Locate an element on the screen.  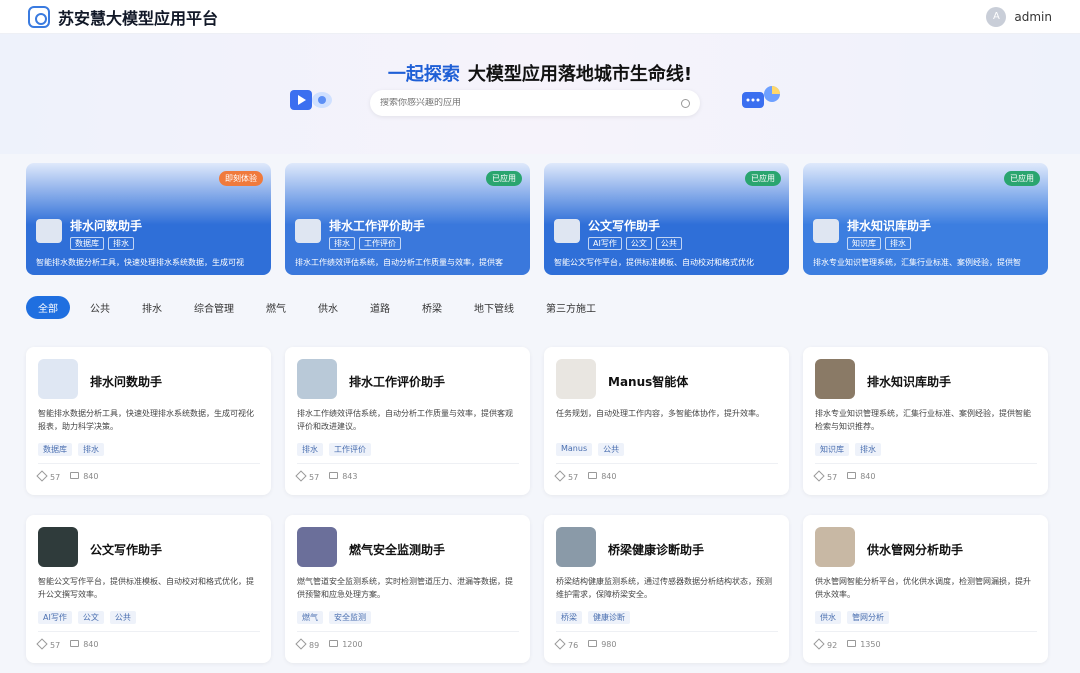
app-title: 供水管网分析助手 is located at coordinates (915, 549).